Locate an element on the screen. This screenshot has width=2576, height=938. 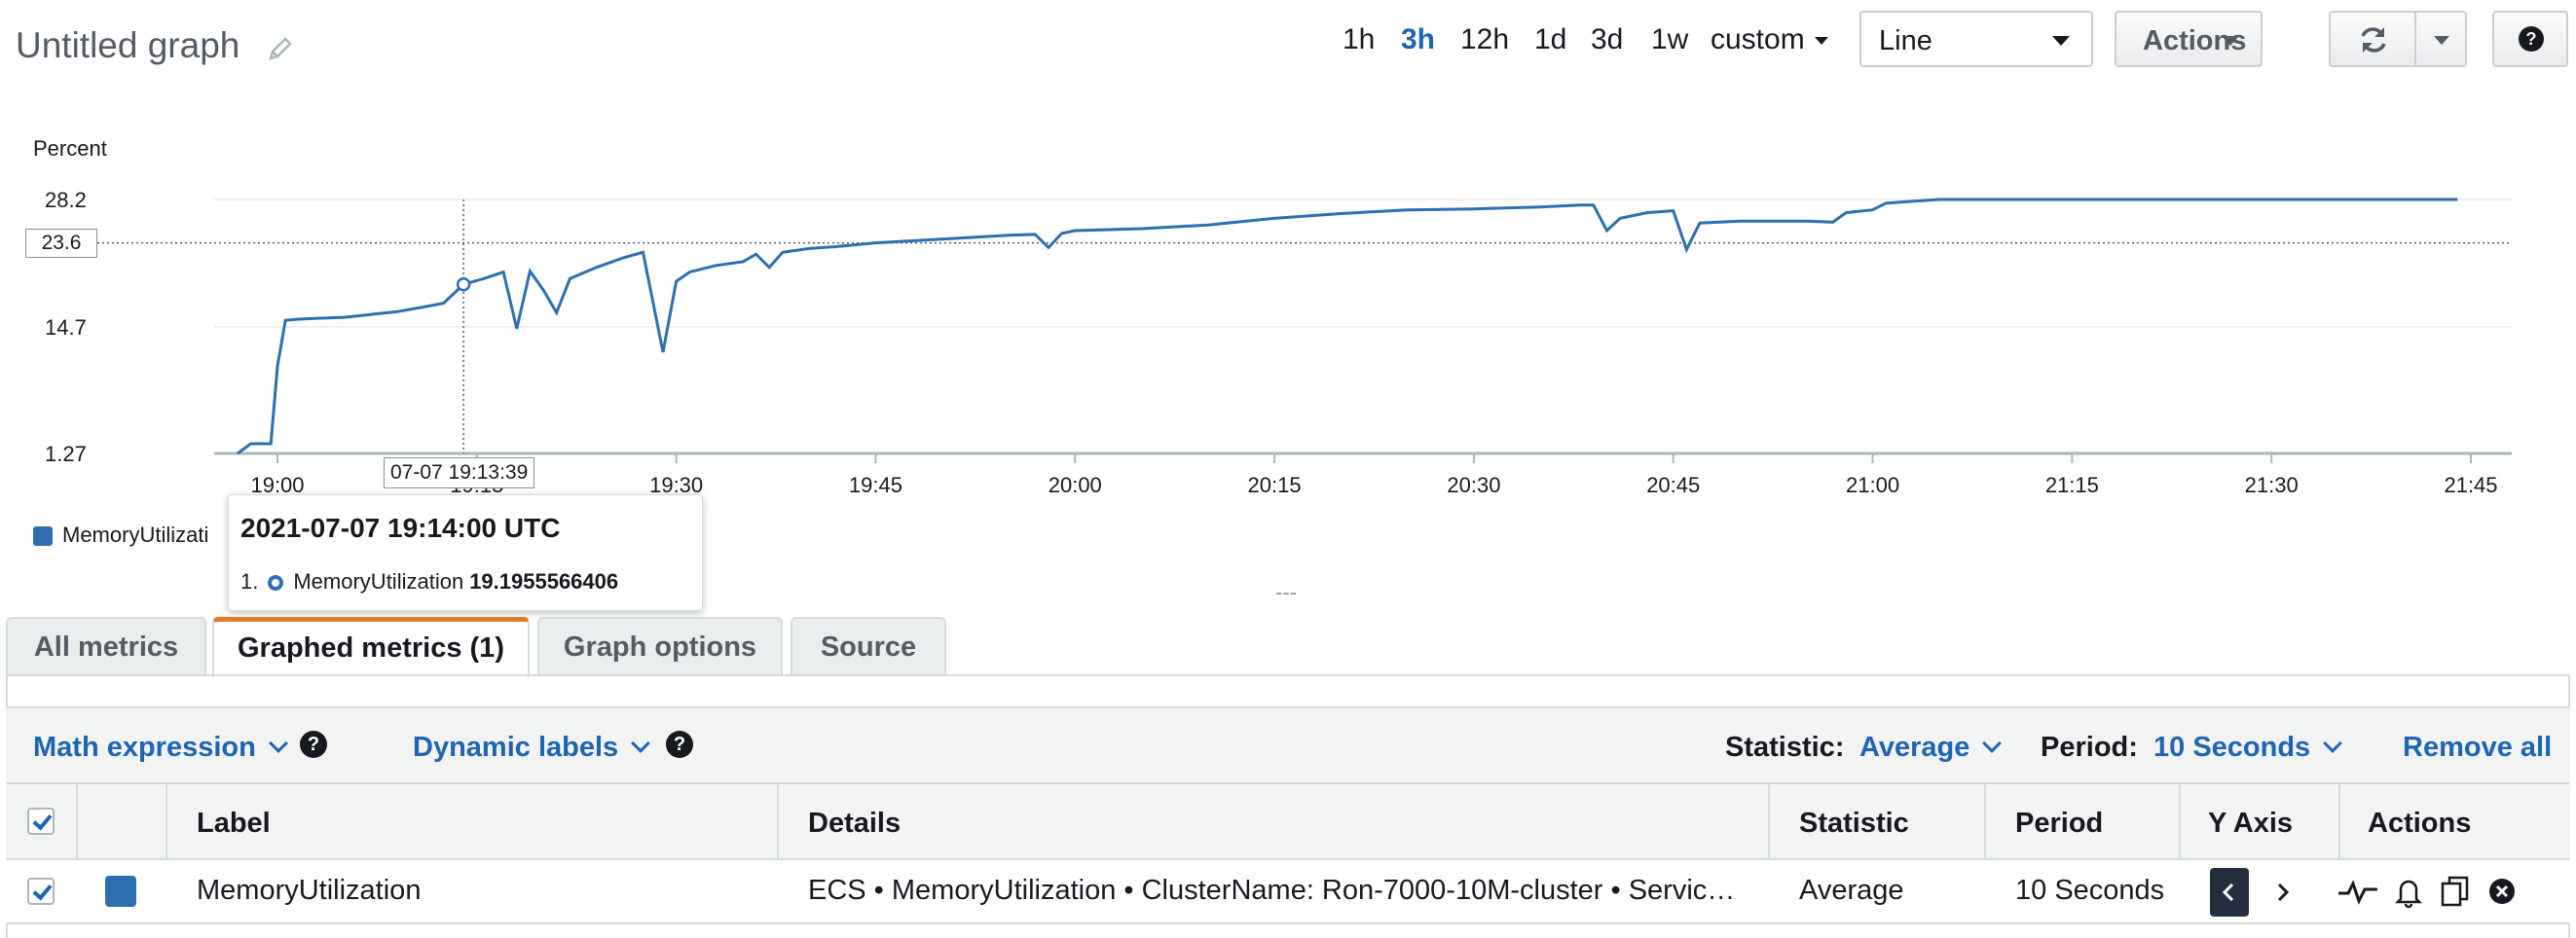
dynamic-labels-dropdown: Dynamic labels is located at coordinates (532, 748).